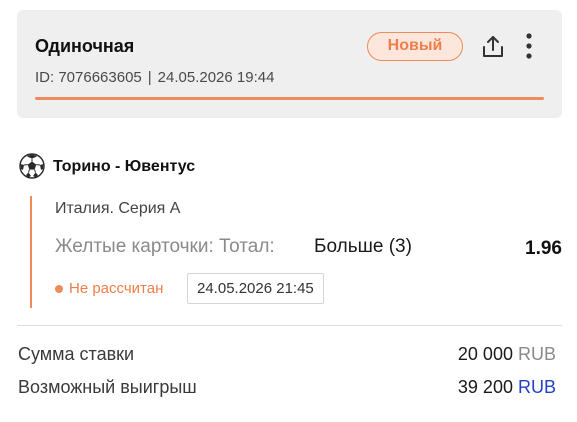 The height and width of the screenshot is (422, 577). I want to click on vertical-dots-icon, so click(529, 46).